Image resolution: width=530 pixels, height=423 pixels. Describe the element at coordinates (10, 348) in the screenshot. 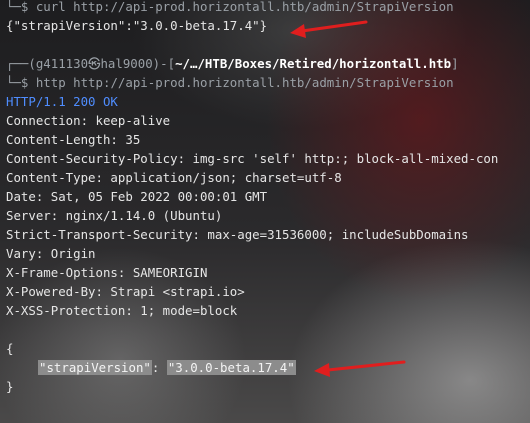

I see `json-open-brace: {` at that location.